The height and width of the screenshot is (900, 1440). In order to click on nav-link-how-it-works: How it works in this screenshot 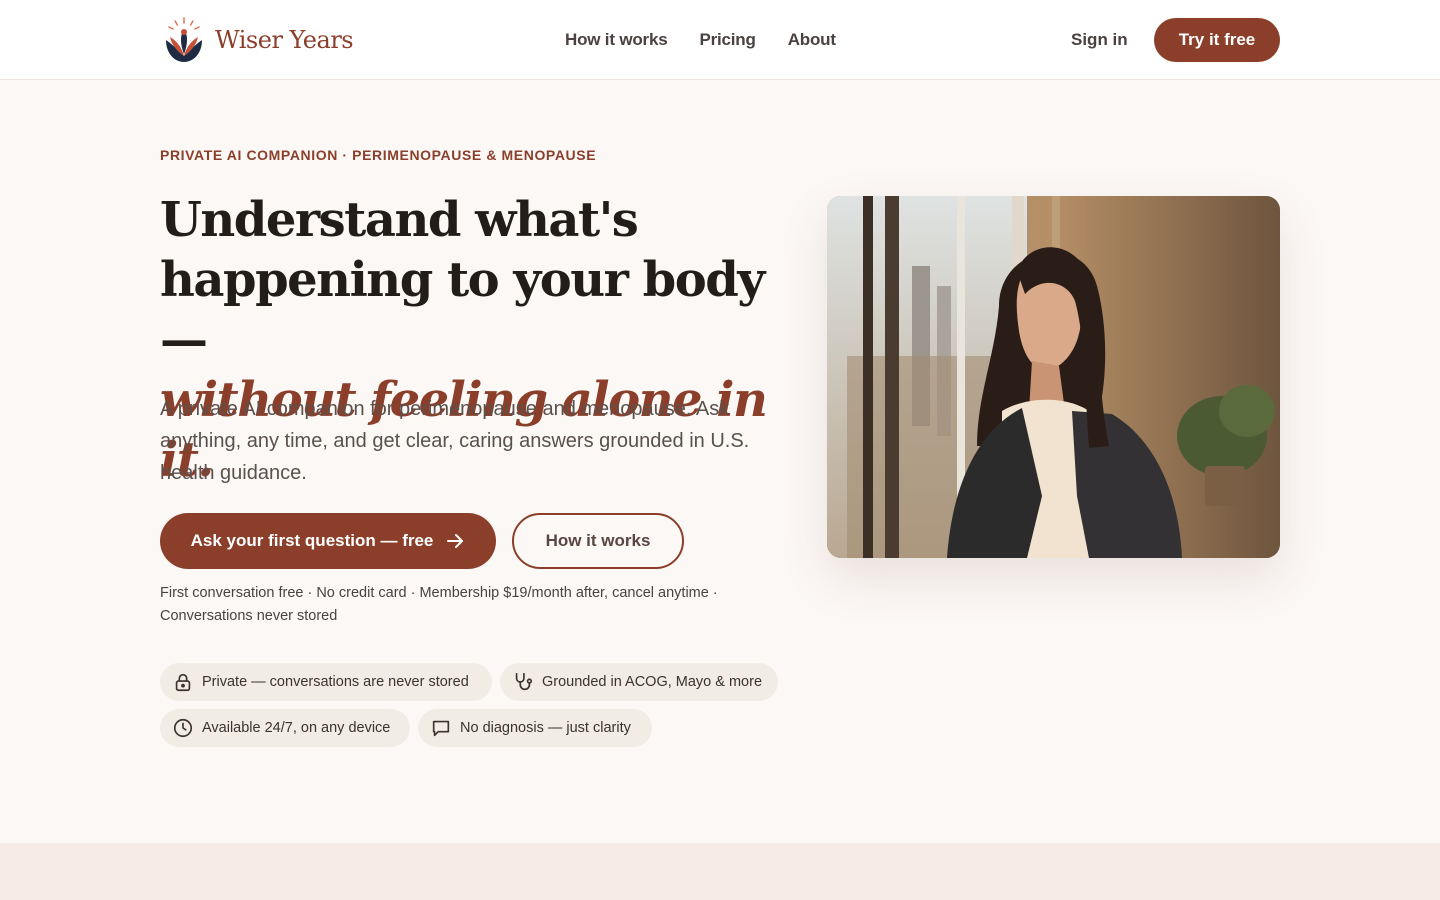, I will do `click(616, 40)`.